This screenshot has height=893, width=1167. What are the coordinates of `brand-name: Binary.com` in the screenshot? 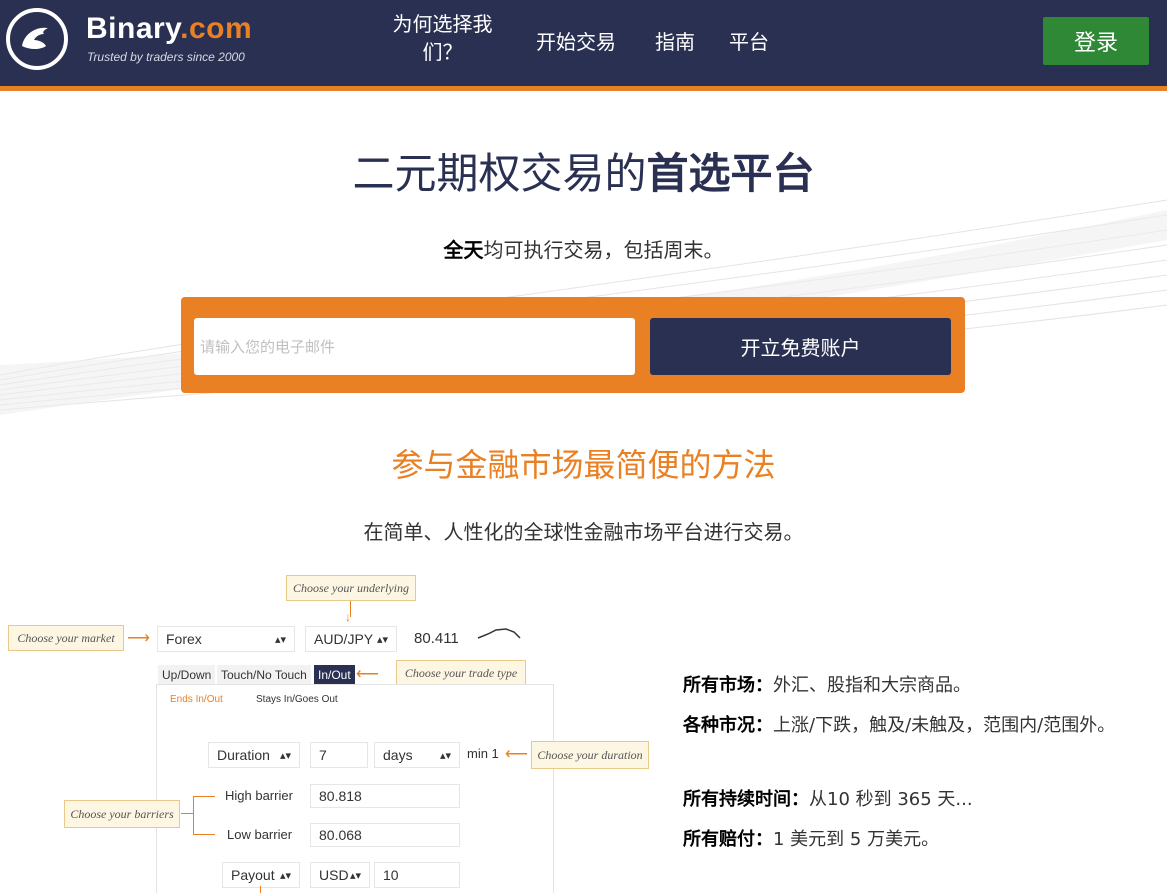 It's located at (169, 29).